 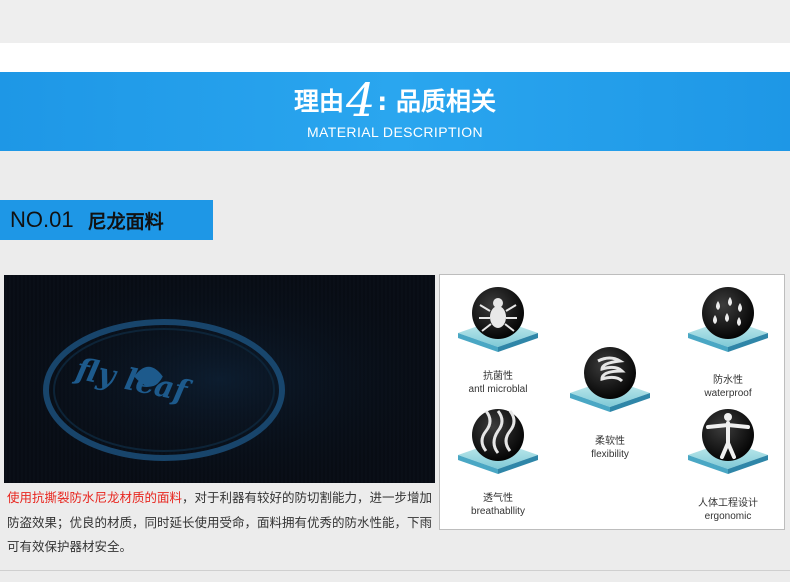 I want to click on feature-en-label: waterproof, so click(x=728, y=393).